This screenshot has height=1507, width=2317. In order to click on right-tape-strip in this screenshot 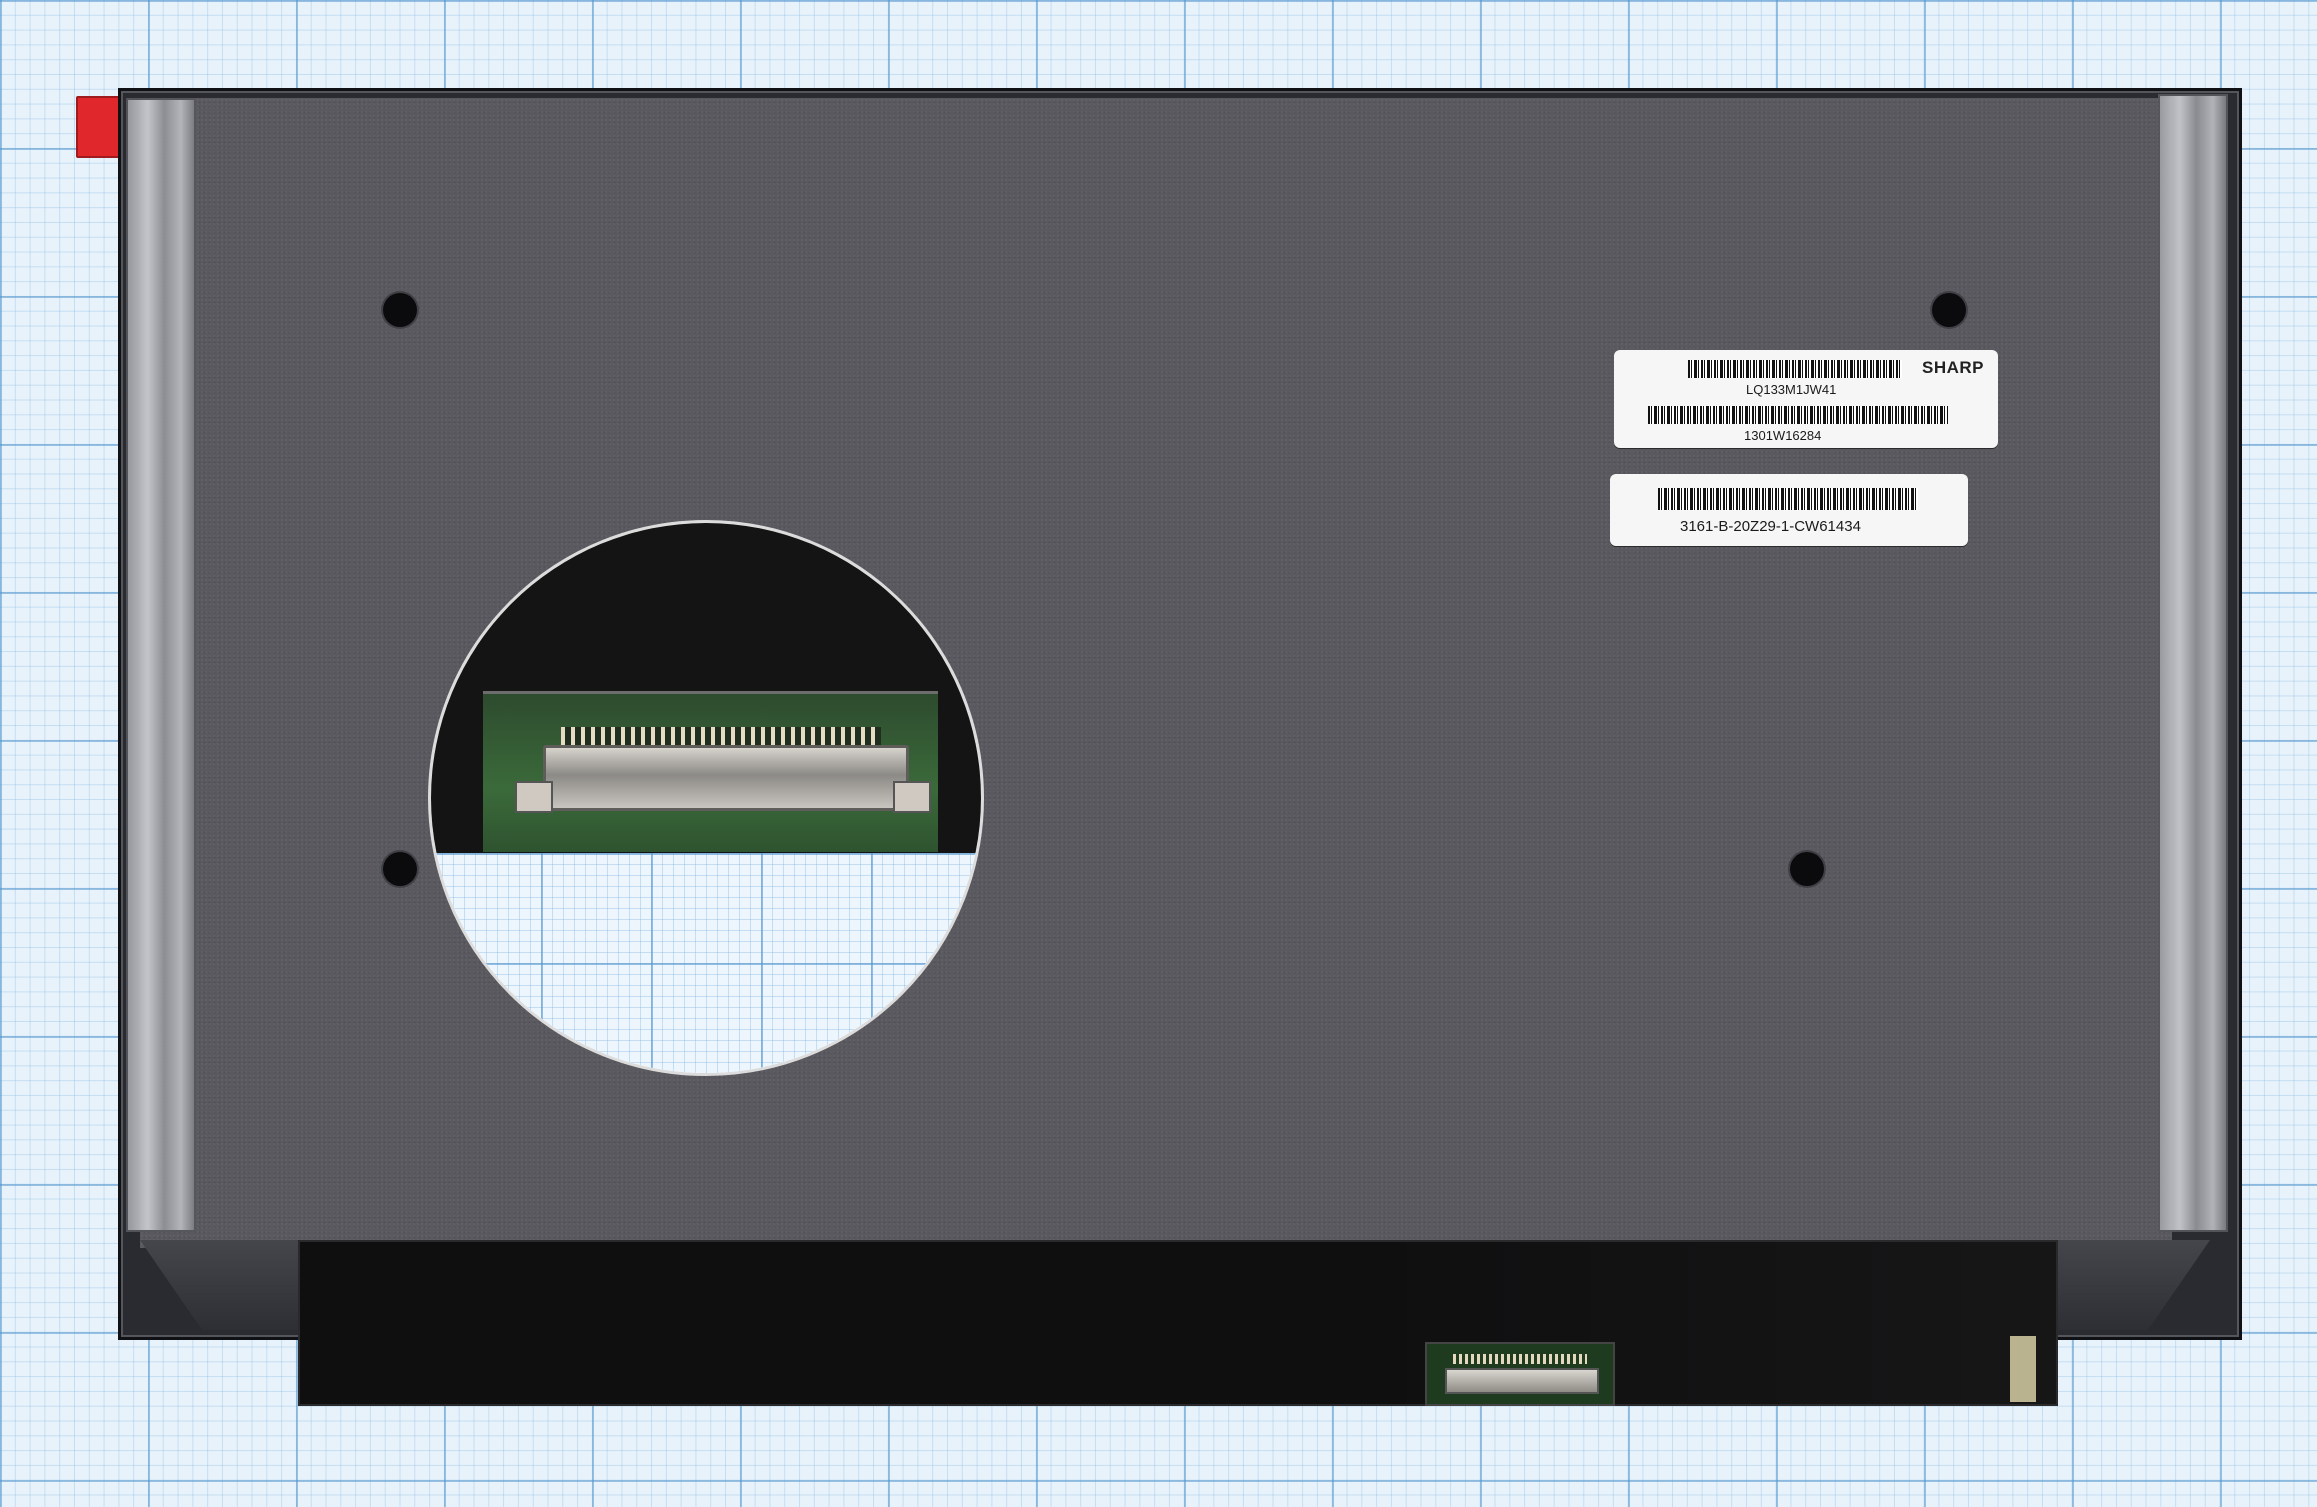, I will do `click(2193, 663)`.